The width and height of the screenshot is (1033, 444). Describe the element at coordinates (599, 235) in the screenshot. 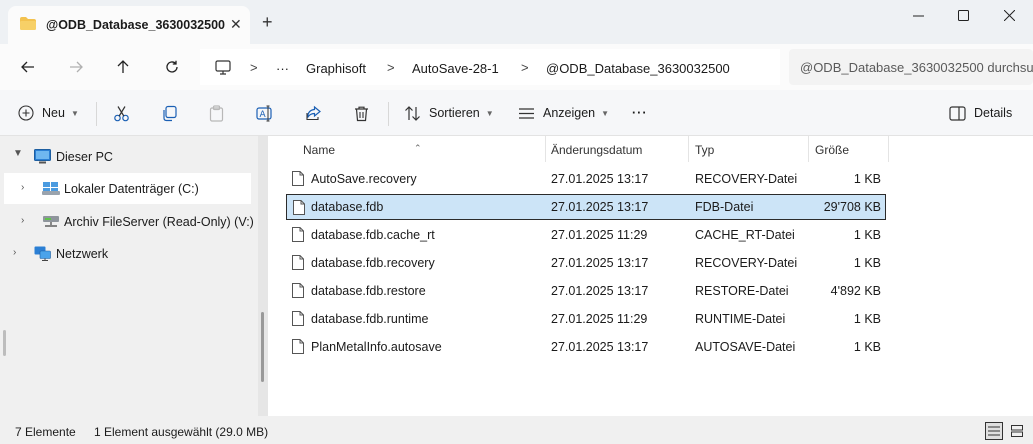

I see `file-date: 27.01.2025 11:29` at that location.